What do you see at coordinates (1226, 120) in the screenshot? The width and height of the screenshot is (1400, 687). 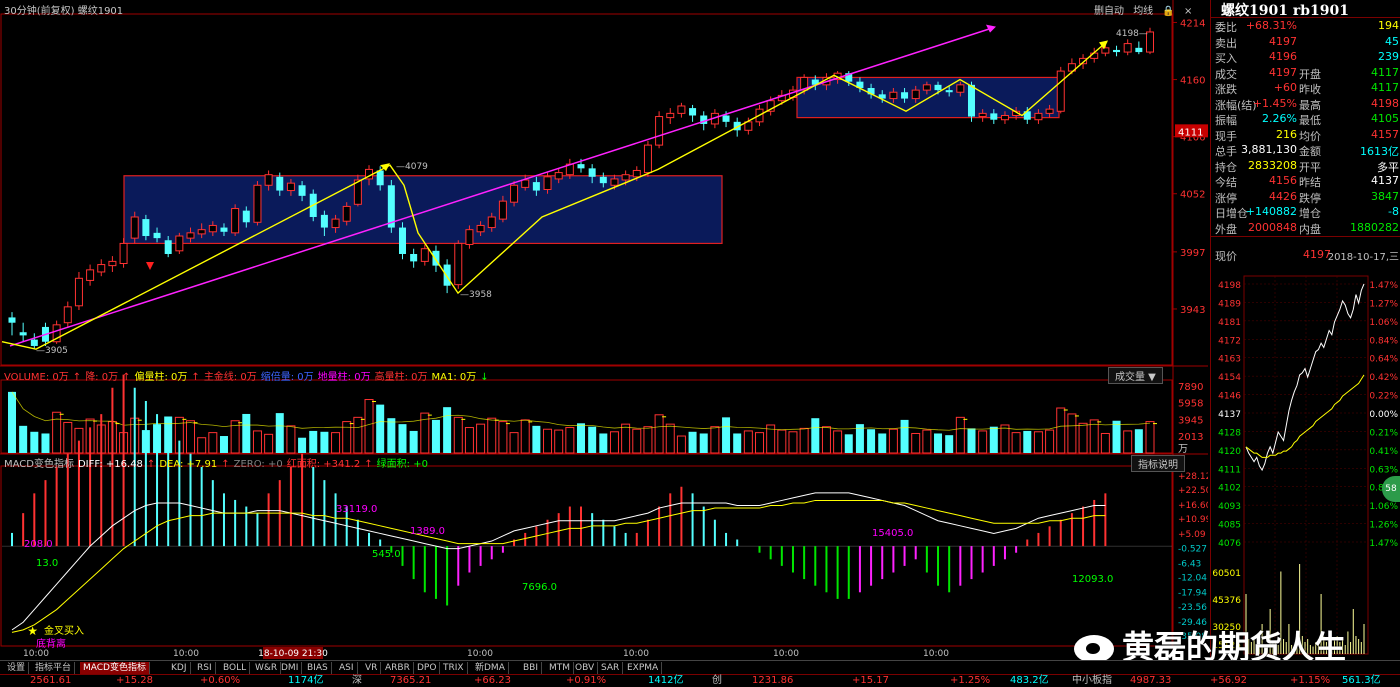 I see `quote-label: 振幅` at bounding box center [1226, 120].